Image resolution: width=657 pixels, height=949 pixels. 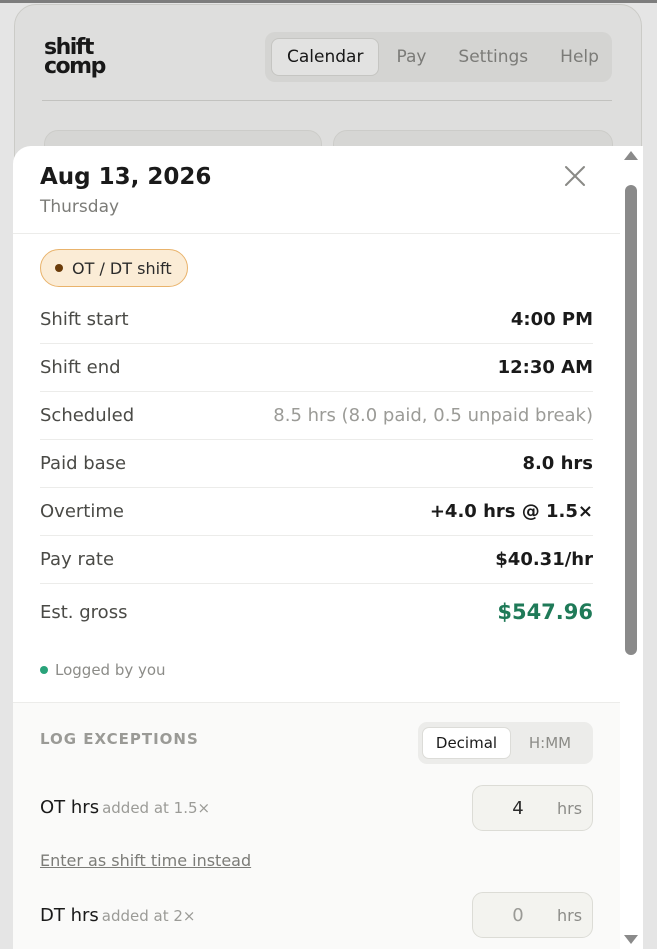 I want to click on dt-hours-input: 0 hrs, so click(x=532, y=915).